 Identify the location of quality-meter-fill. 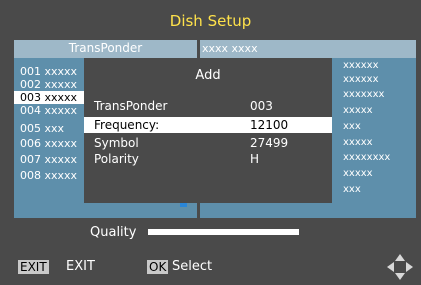
(223, 232).